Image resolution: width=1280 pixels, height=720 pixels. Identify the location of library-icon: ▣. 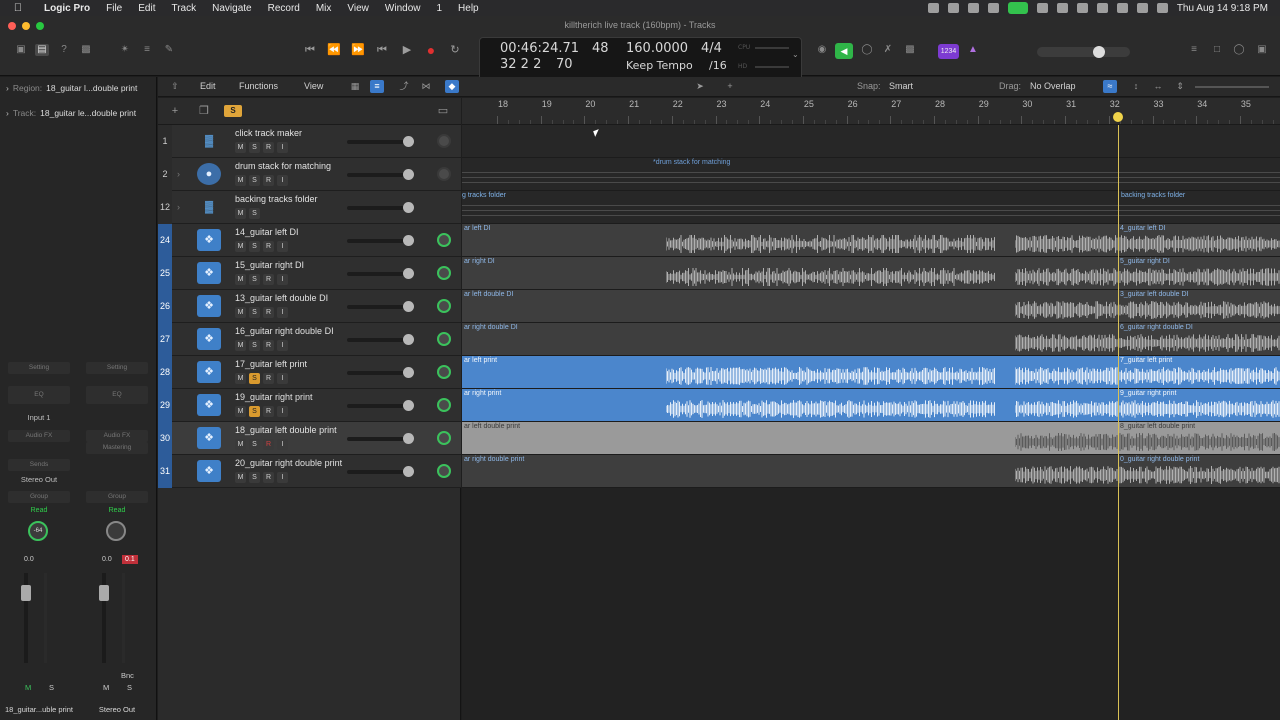
(21, 50).